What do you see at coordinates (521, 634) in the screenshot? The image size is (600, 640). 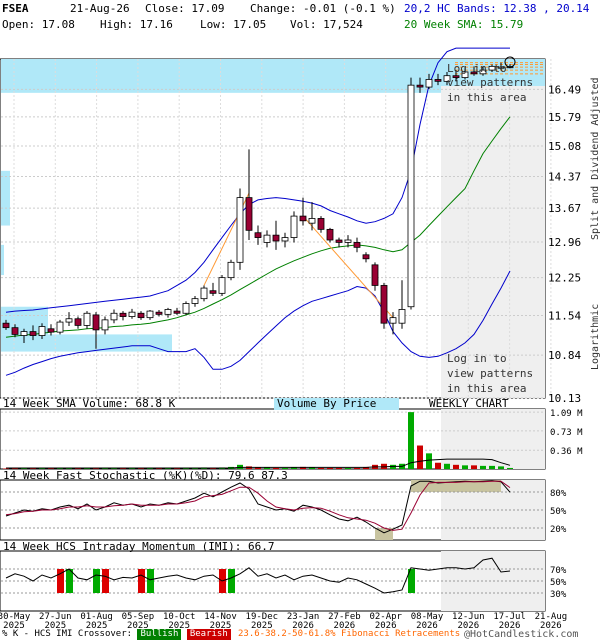 I see `brand-label: @HotCandlestick.com` at bounding box center [521, 634].